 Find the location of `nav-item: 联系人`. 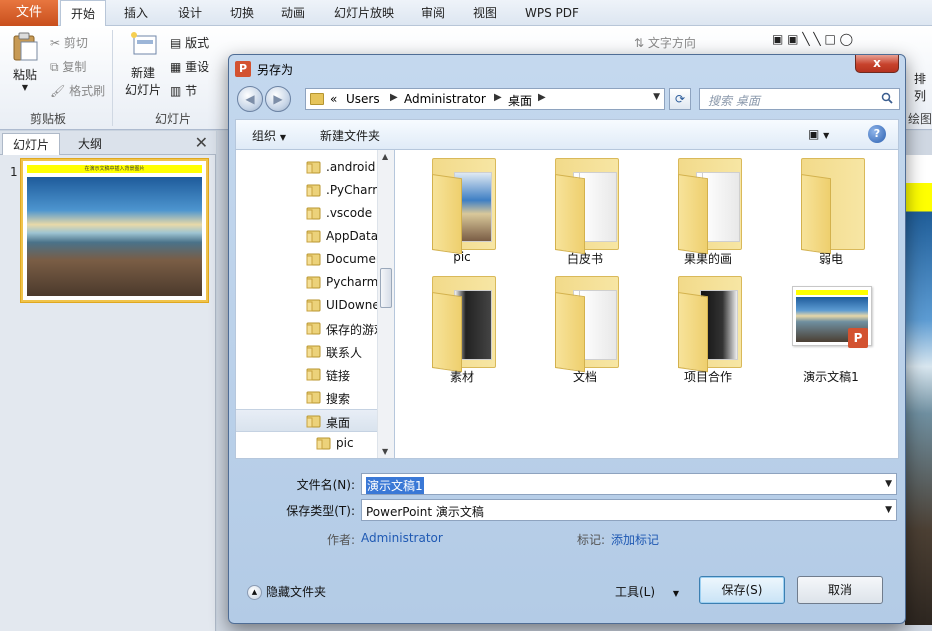

nav-item: 联系人 is located at coordinates (307, 351).